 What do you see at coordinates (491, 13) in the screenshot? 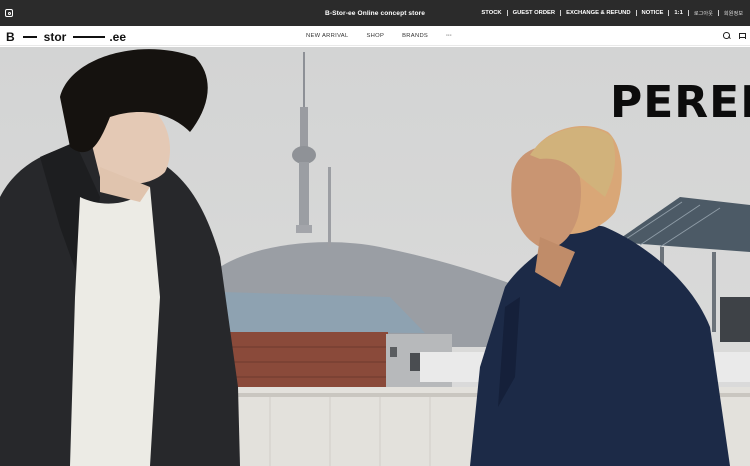
I see `utility-link-stock: STOCK` at bounding box center [491, 13].